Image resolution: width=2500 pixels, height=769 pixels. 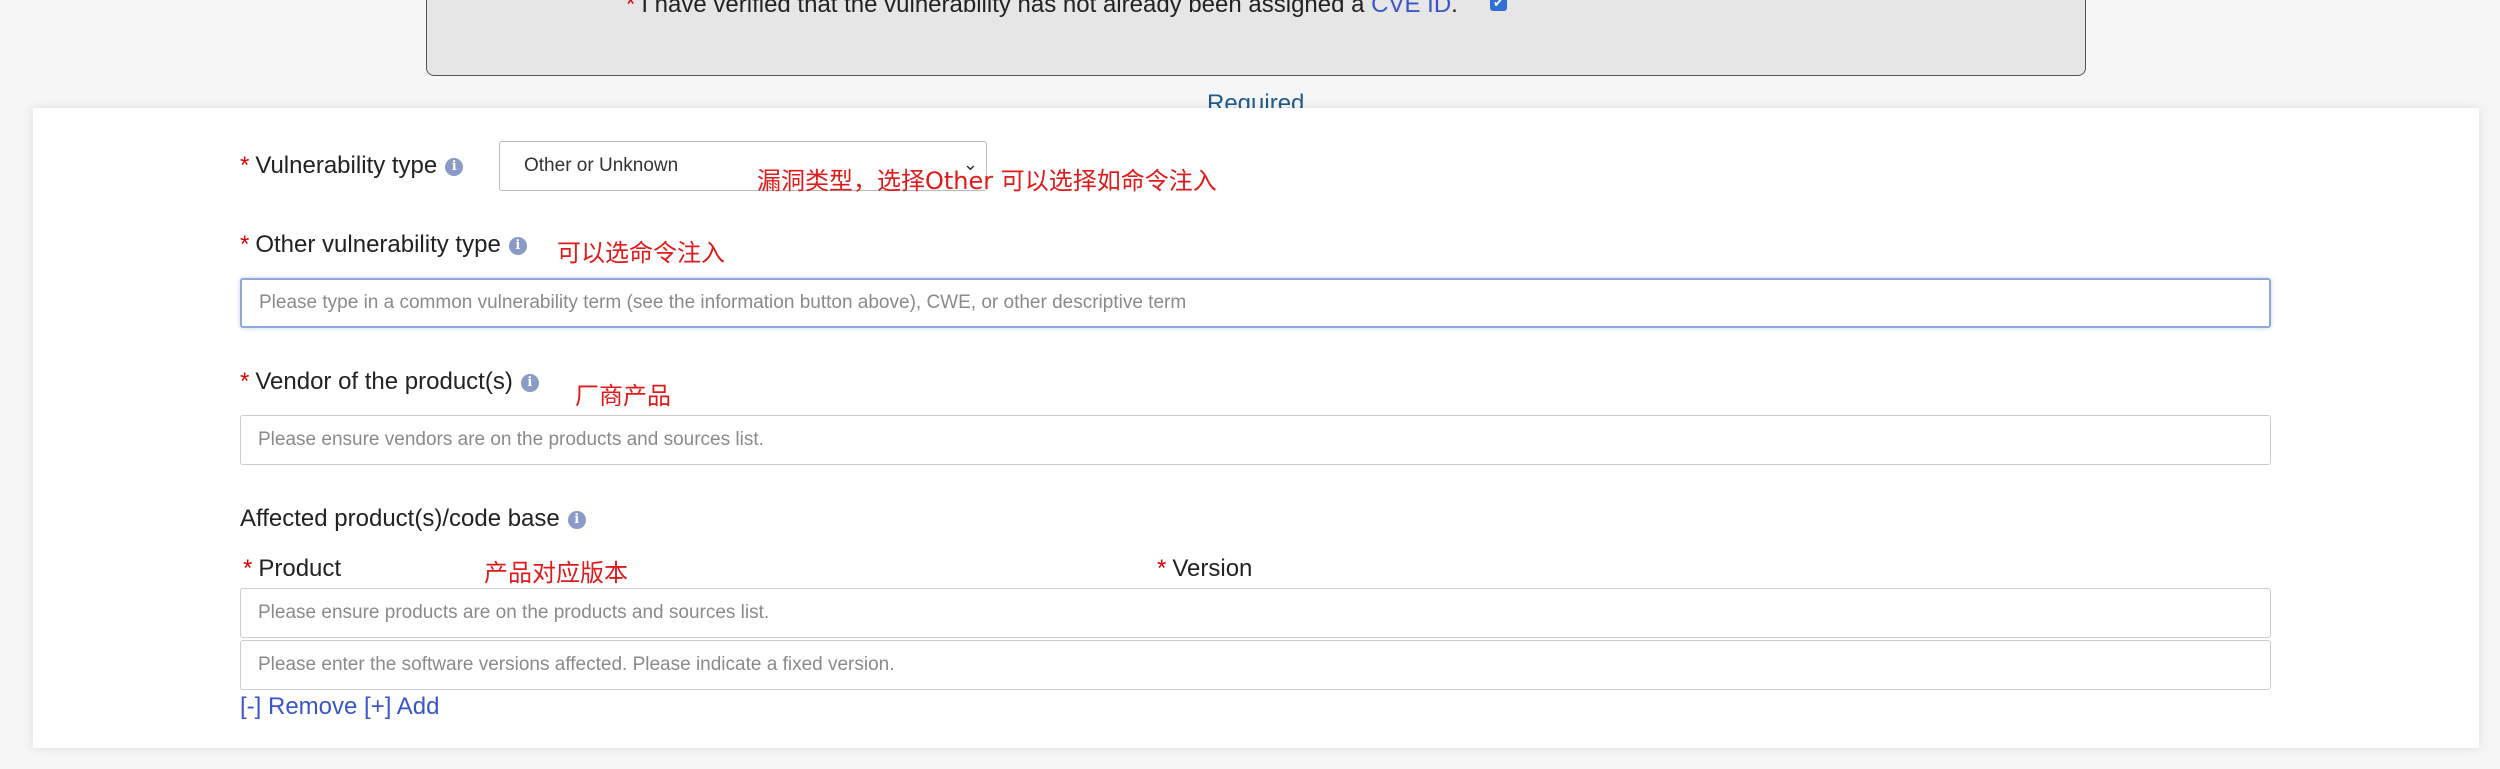 What do you see at coordinates (400, 518) in the screenshot?
I see `affected-products-text: Affected product(s)/code base` at bounding box center [400, 518].